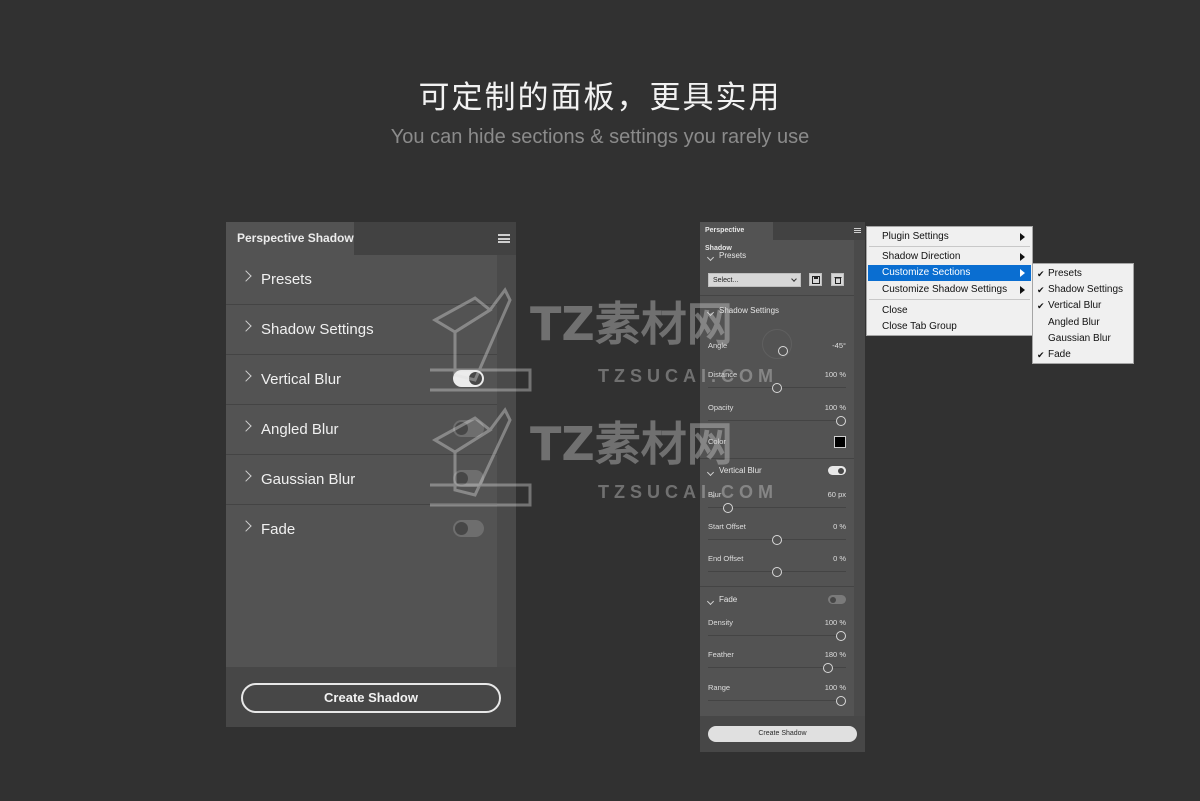 The image size is (1200, 801). I want to click on angle-value: -45°, so click(839, 345).